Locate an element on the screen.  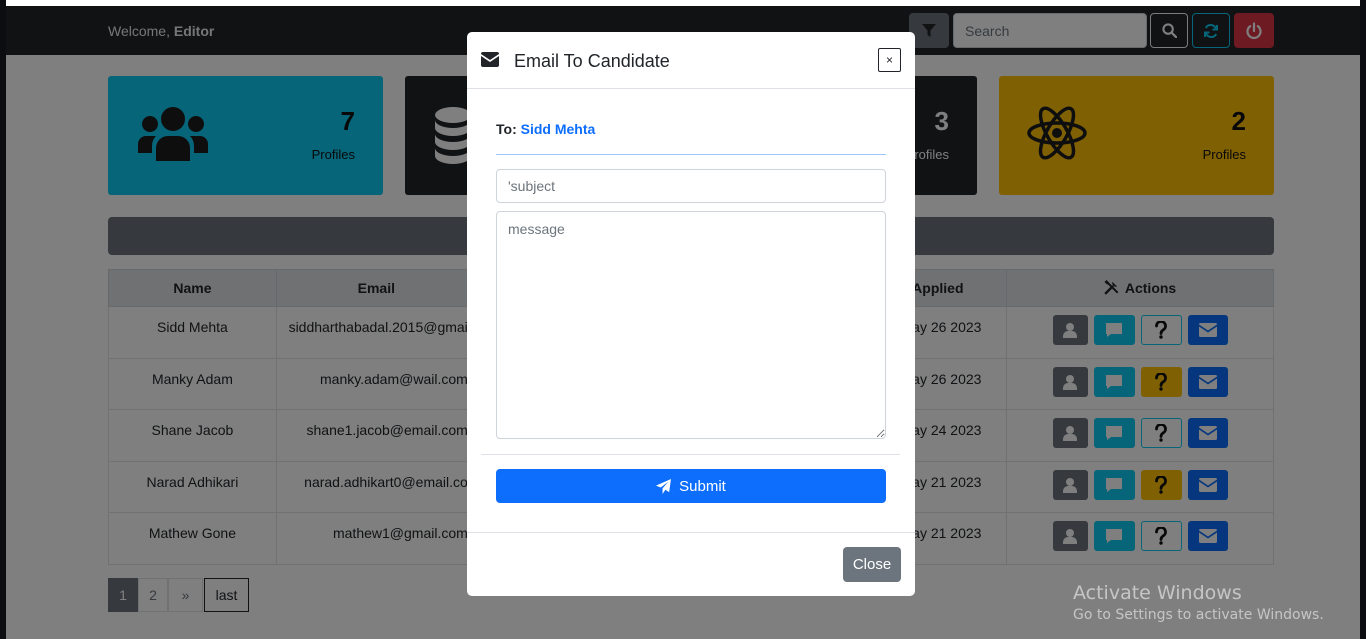
modal-title: Email To Candidate is located at coordinates (592, 61).